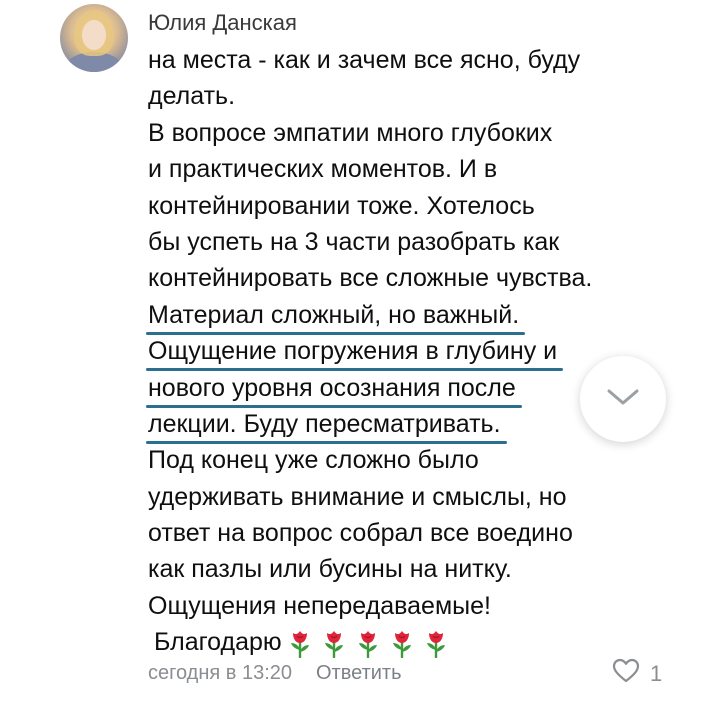 Image resolution: width=720 pixels, height=720 pixels. I want to click on comment-line-thanks: Благодарю, so click(408, 642).